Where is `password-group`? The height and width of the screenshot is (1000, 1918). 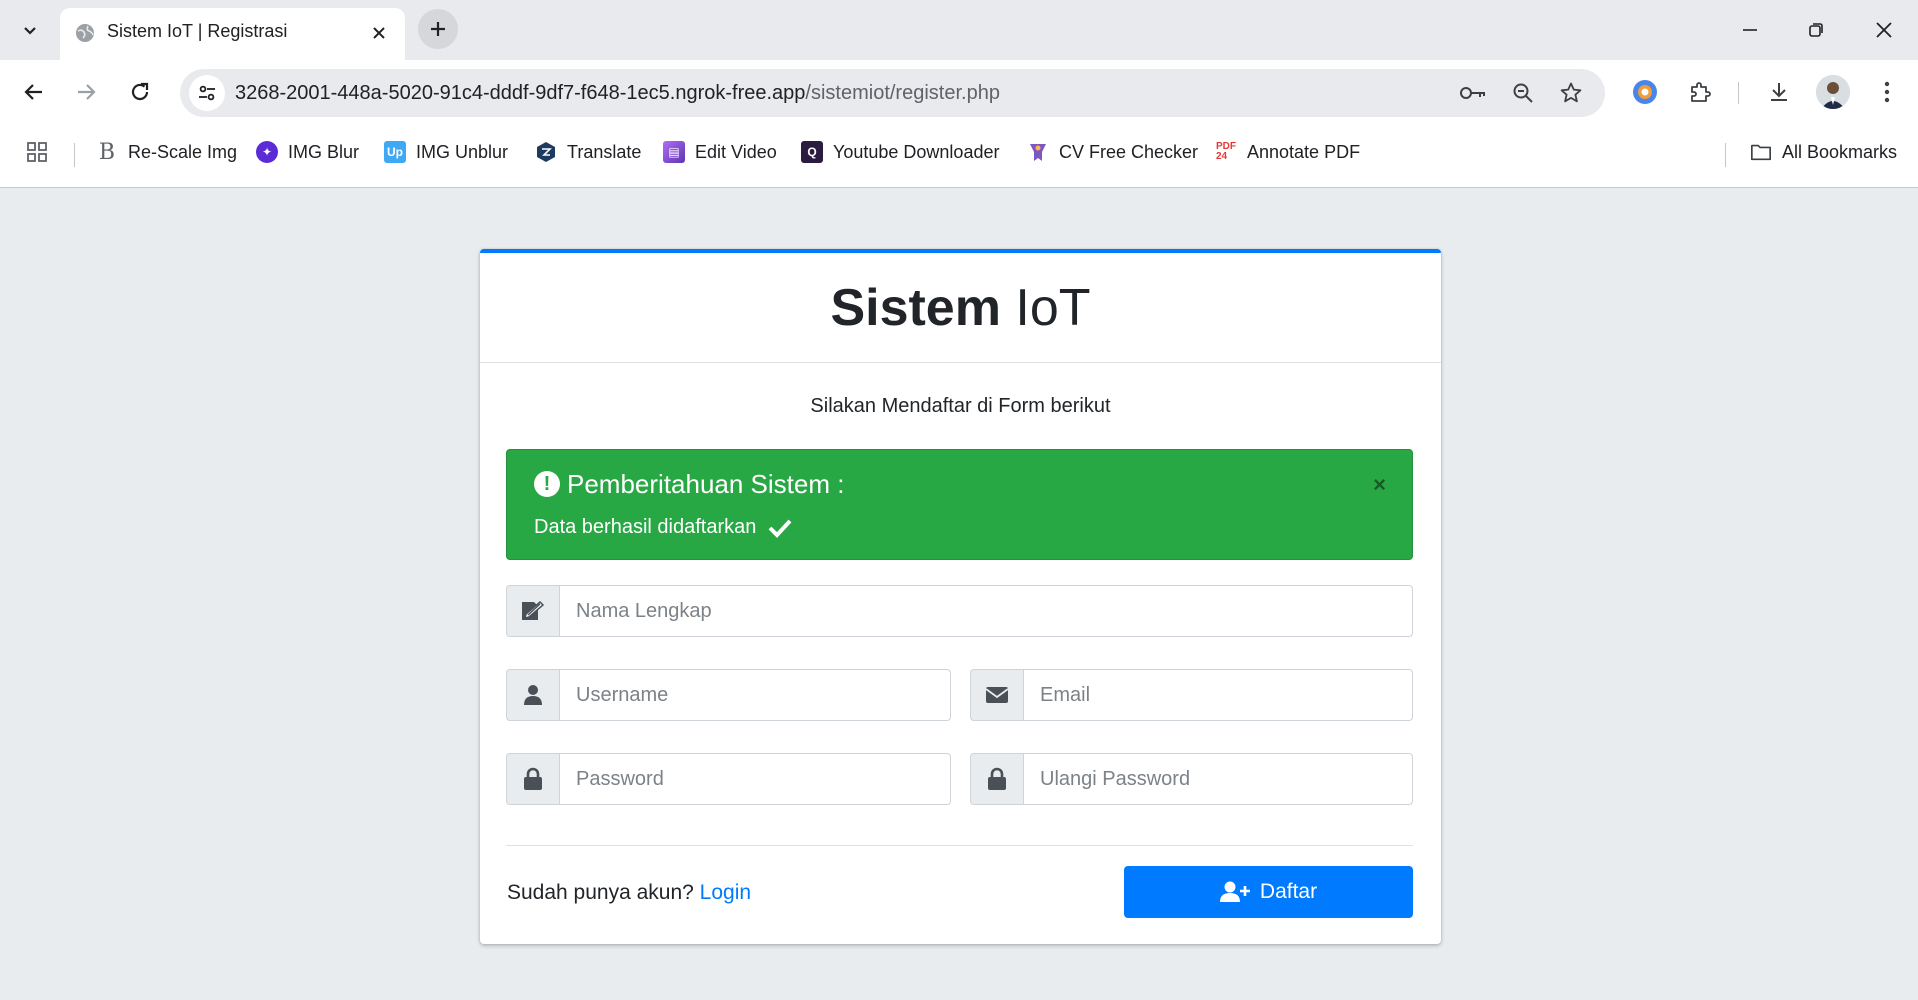 password-group is located at coordinates (728, 779).